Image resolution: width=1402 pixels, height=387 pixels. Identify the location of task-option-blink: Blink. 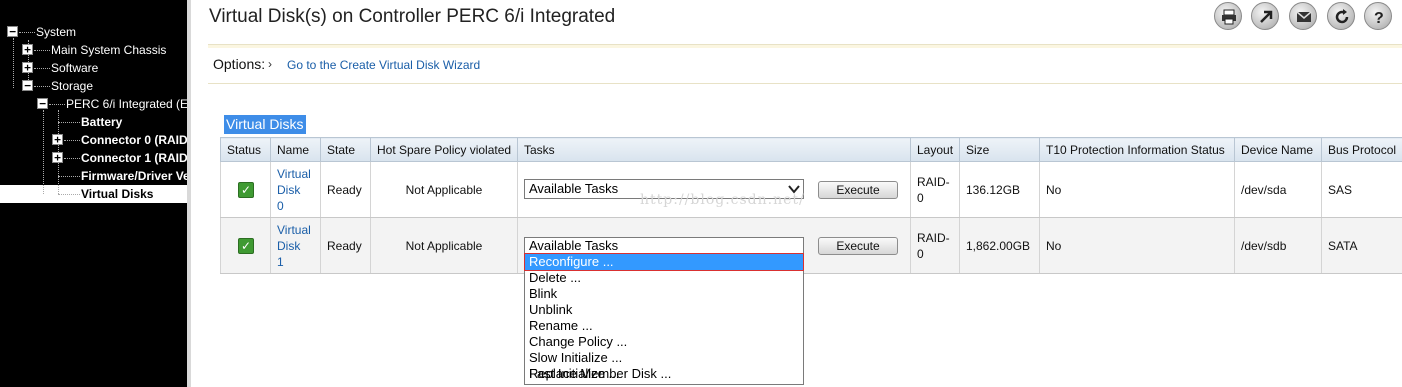
(664, 294).